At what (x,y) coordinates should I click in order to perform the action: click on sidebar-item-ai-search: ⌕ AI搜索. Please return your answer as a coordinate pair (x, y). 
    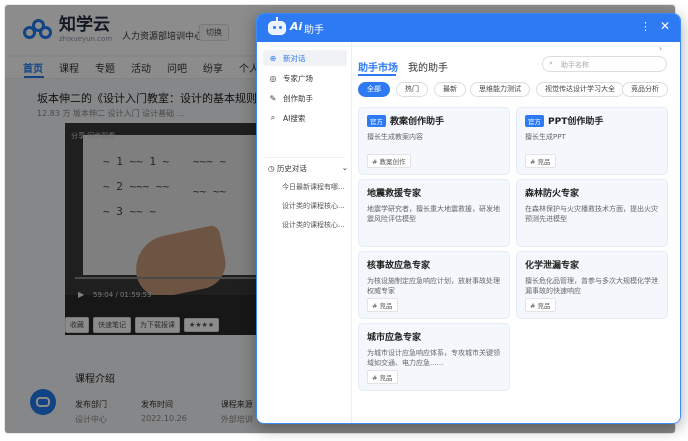
    Looking at the image, I should click on (305, 118).